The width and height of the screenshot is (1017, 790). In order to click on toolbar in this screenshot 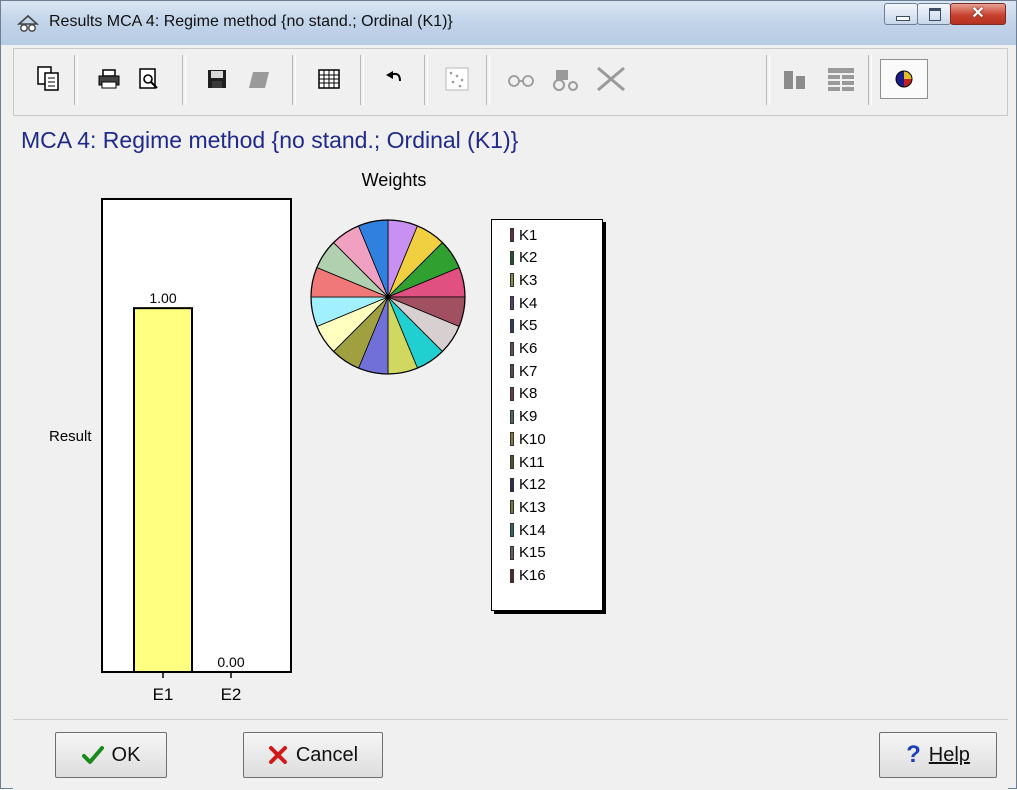, I will do `click(510, 82)`.